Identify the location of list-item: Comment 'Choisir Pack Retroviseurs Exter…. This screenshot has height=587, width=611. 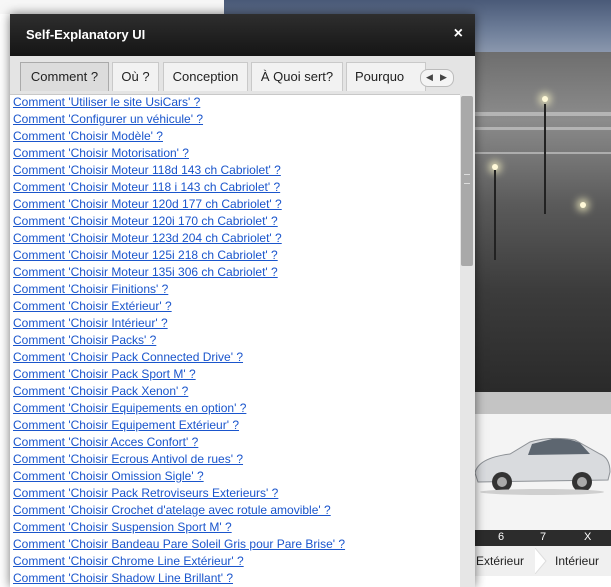
(236, 493).